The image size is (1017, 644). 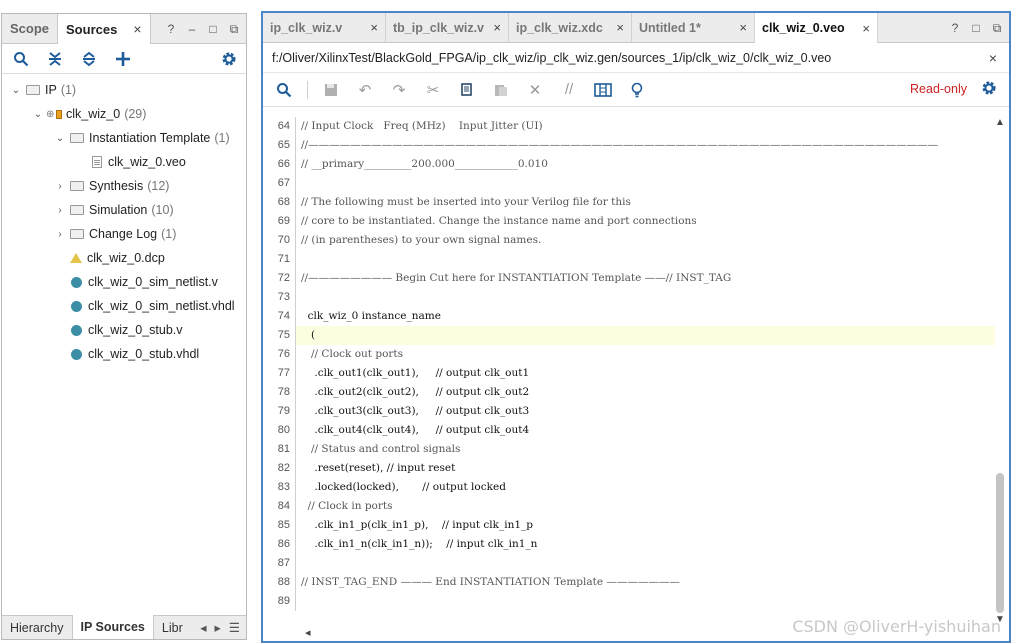 What do you see at coordinates (222, 138) in the screenshot?
I see `tree-node-count: (1)` at bounding box center [222, 138].